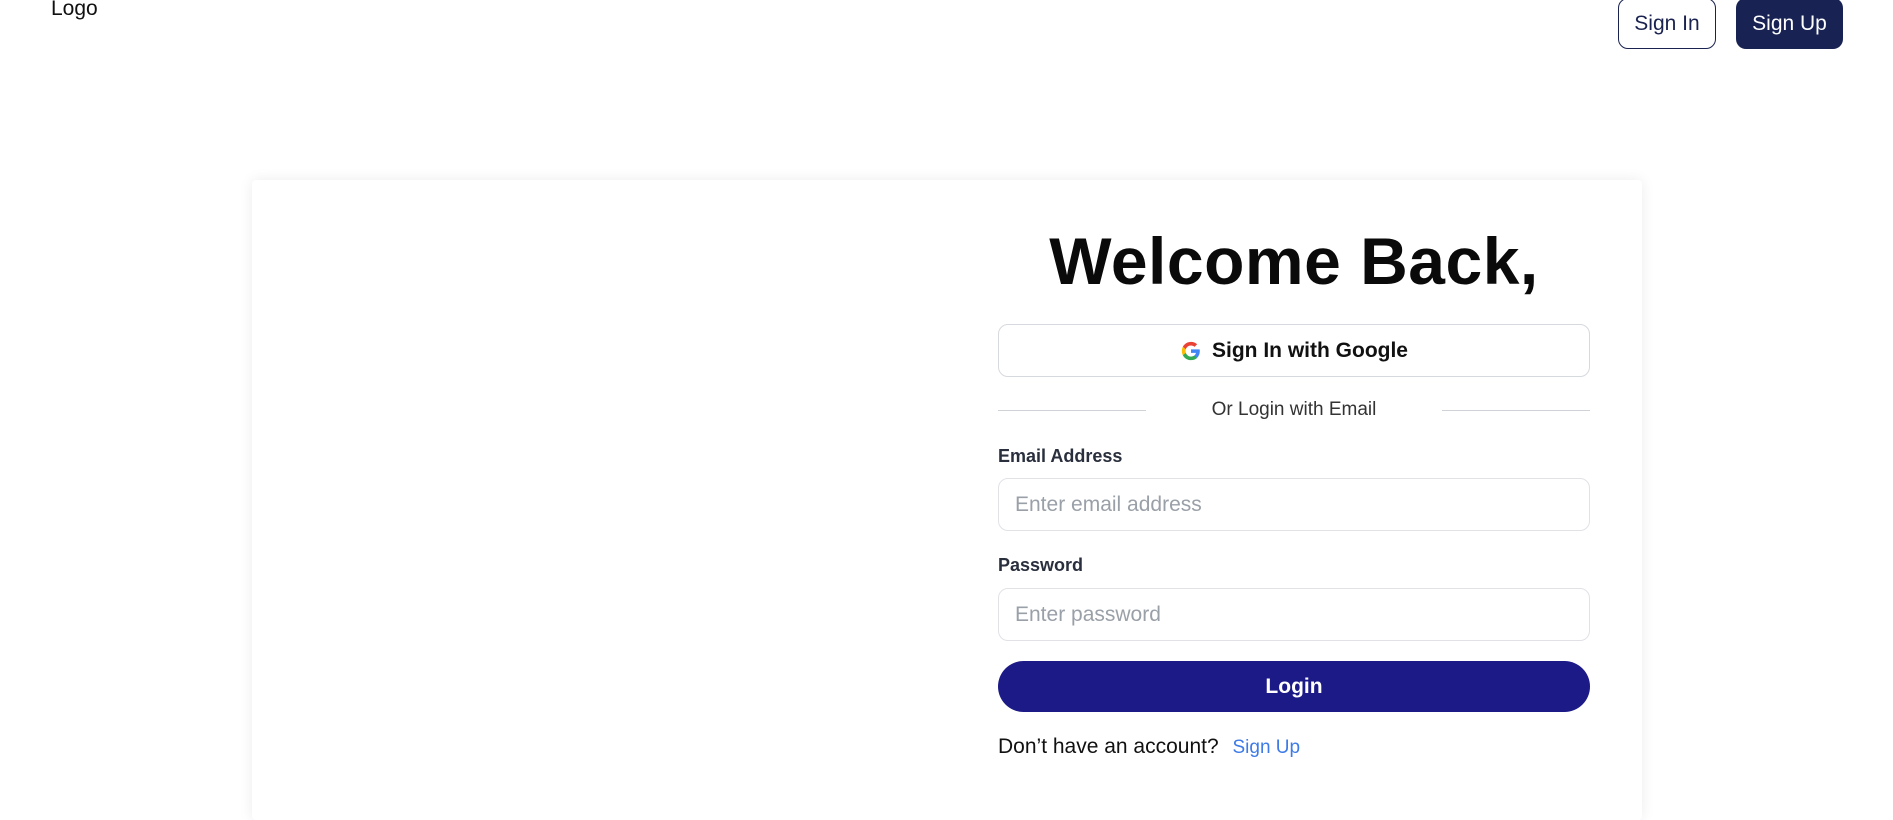 The width and height of the screenshot is (1893, 820). I want to click on logo: Logo, so click(74, 10).